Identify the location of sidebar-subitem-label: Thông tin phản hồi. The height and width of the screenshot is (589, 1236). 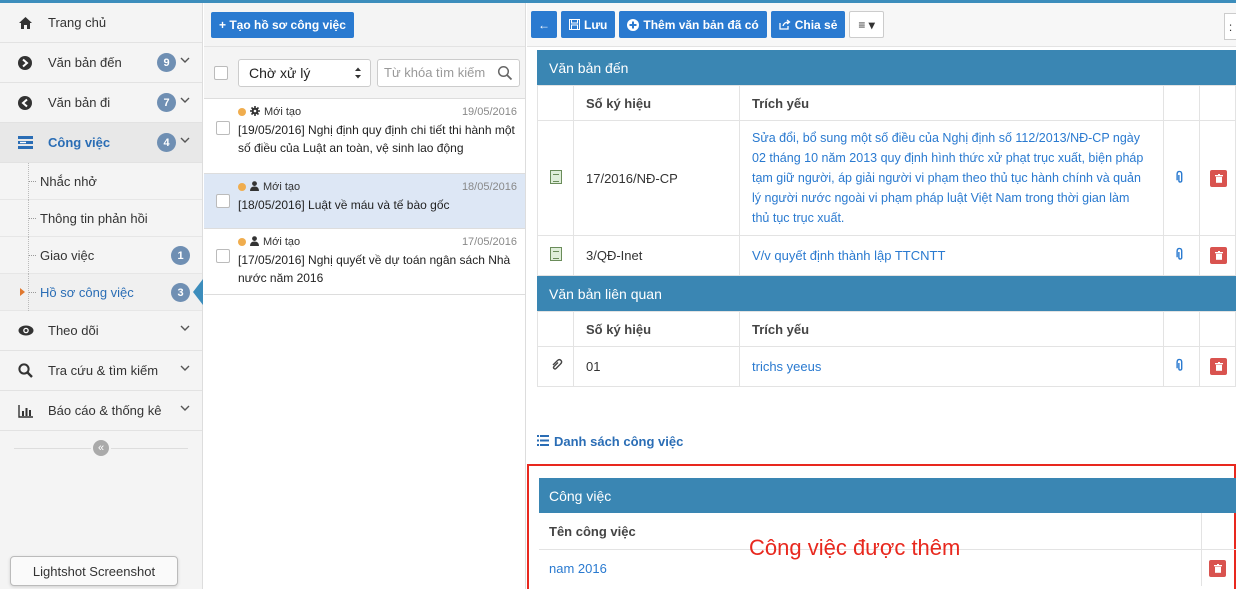
(94, 218).